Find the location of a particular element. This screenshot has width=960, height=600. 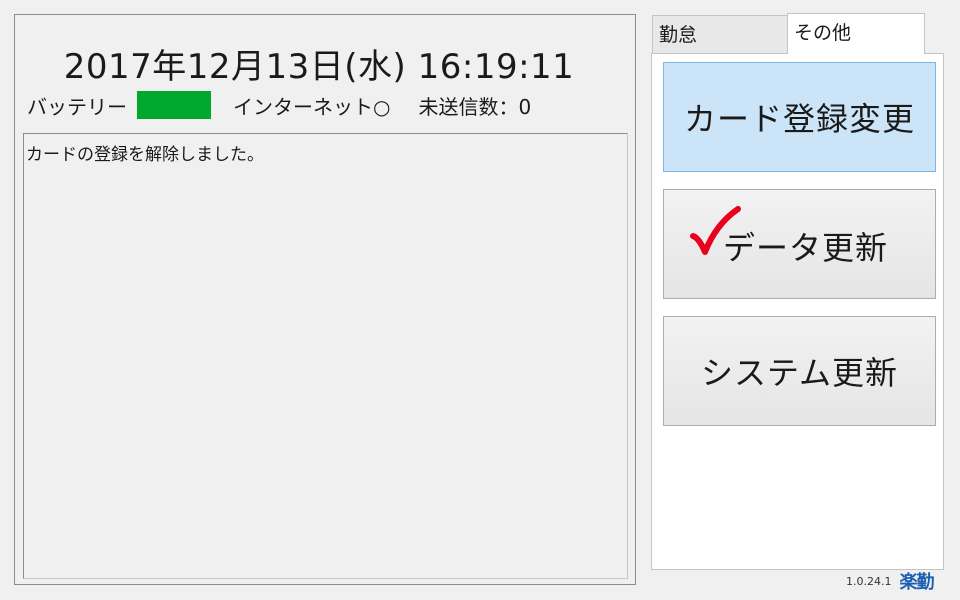

tab-other: その他 is located at coordinates (856, 33).